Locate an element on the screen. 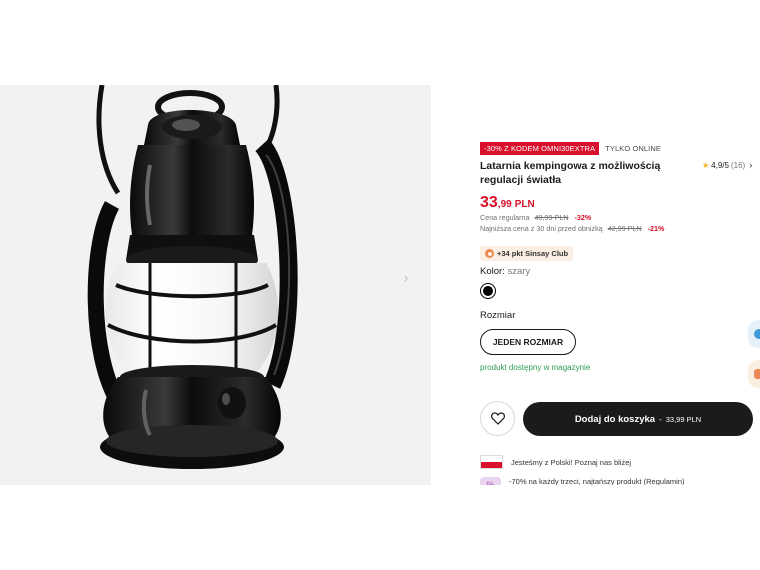 This screenshot has height=570, width=760. color-swatch-black is located at coordinates (488, 291).